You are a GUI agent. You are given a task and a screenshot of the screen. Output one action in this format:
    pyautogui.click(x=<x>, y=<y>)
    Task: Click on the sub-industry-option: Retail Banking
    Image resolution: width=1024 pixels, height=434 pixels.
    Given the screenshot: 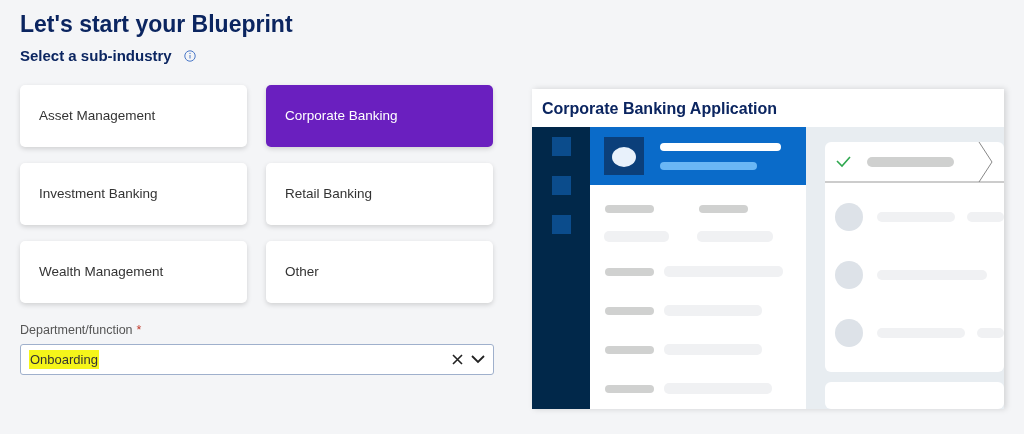 What is the action you would take?
    pyautogui.click(x=379, y=194)
    